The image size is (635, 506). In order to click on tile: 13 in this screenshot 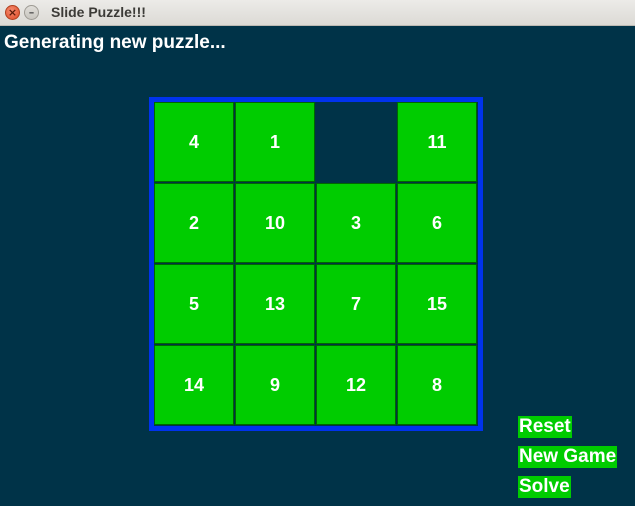, I will do `click(275, 304)`.